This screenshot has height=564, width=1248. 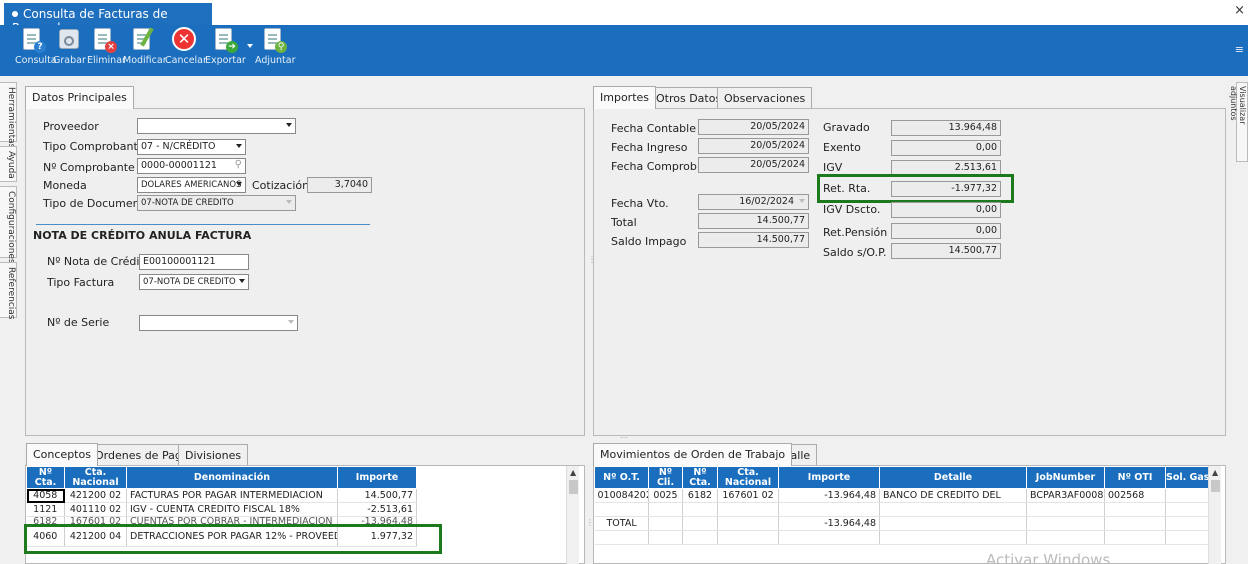 What do you see at coordinates (902, 523) in the screenshot?
I see `total-row: TOTAL -13.964,48` at bounding box center [902, 523].